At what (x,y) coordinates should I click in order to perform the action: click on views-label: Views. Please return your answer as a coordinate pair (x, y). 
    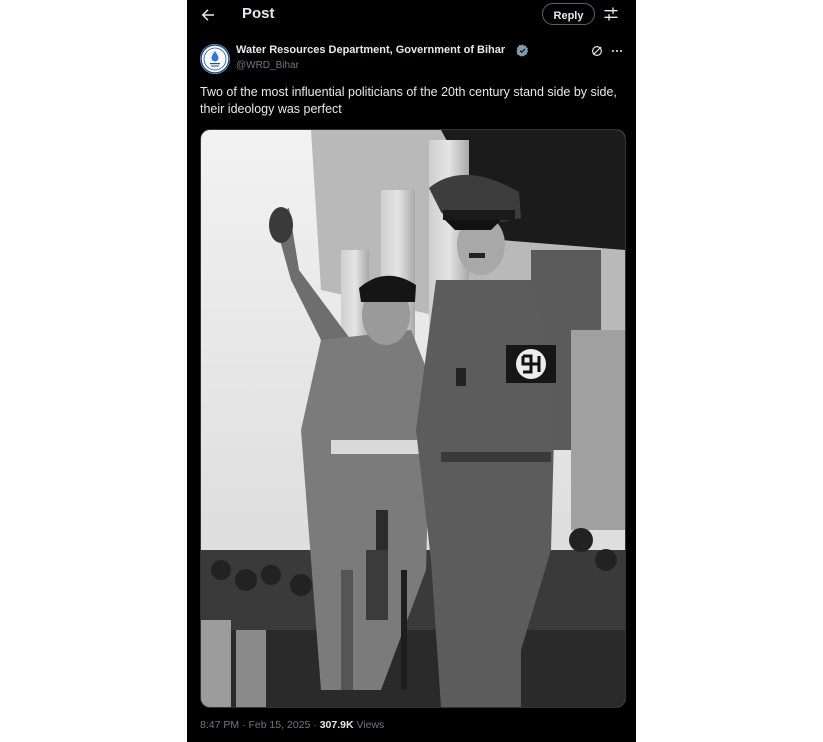
    Looking at the image, I should click on (370, 725).